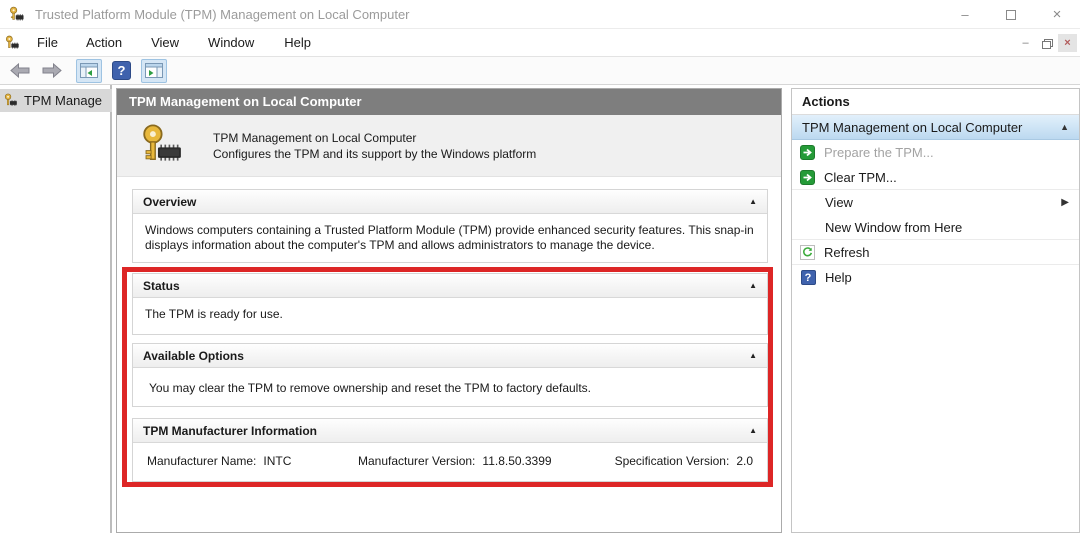  I want to click on maximize-button, so click(1011, 14).